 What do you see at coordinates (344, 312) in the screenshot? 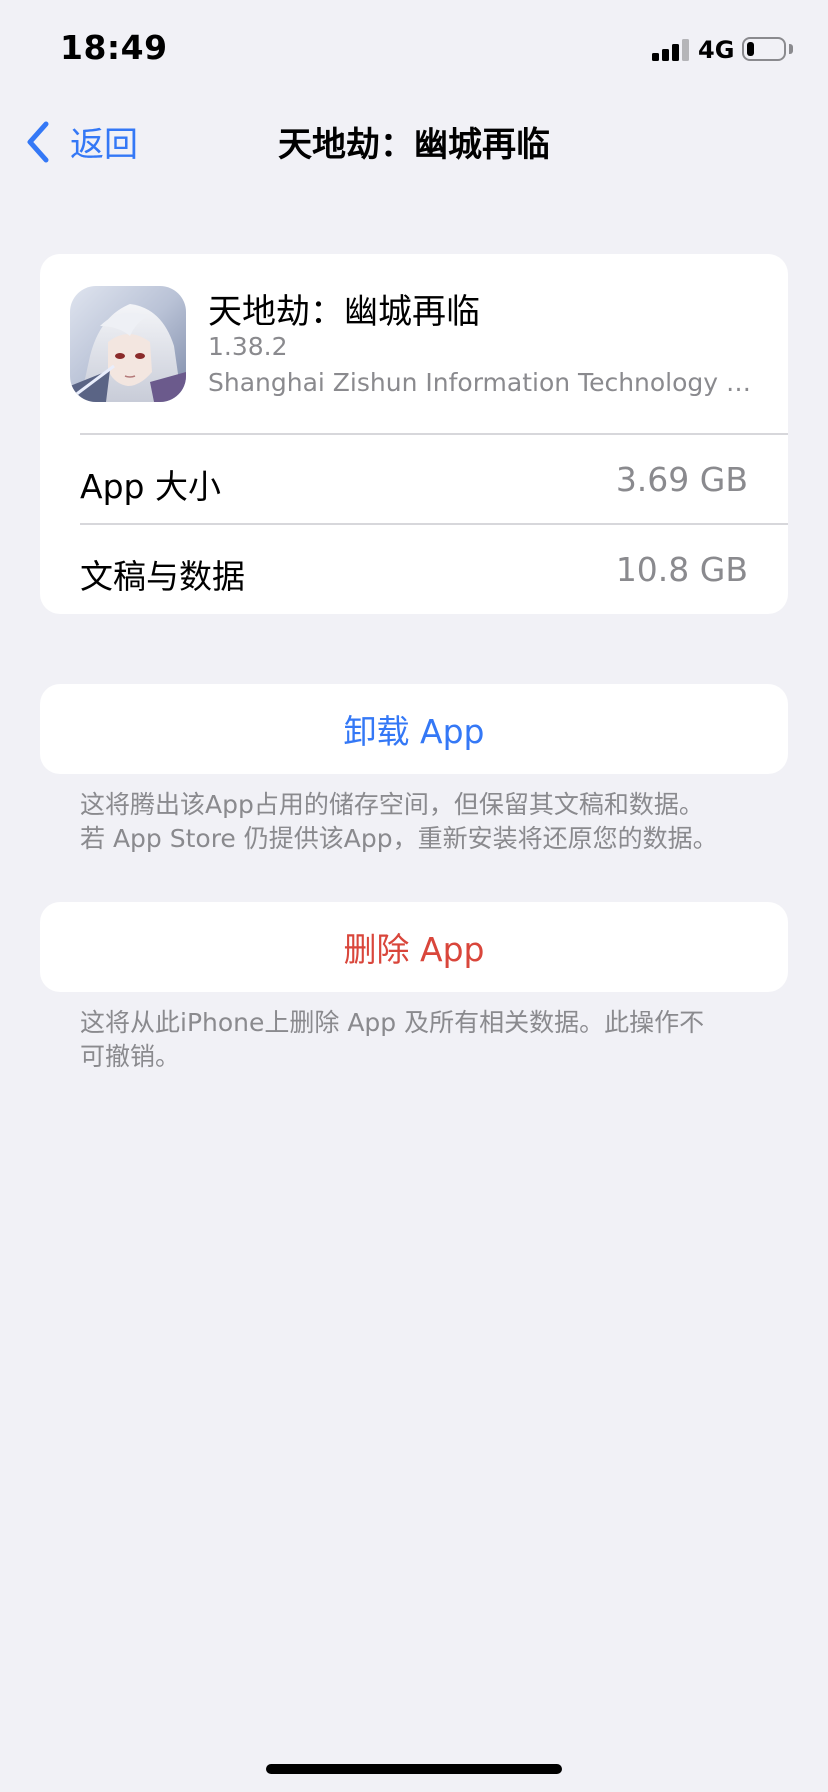
I see `app-name: 天地劫：幽城再临` at bounding box center [344, 312].